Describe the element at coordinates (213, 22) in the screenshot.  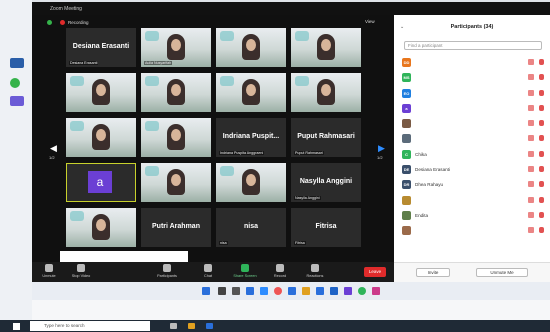
I see `meeting-top-strip: Recording View` at that location.